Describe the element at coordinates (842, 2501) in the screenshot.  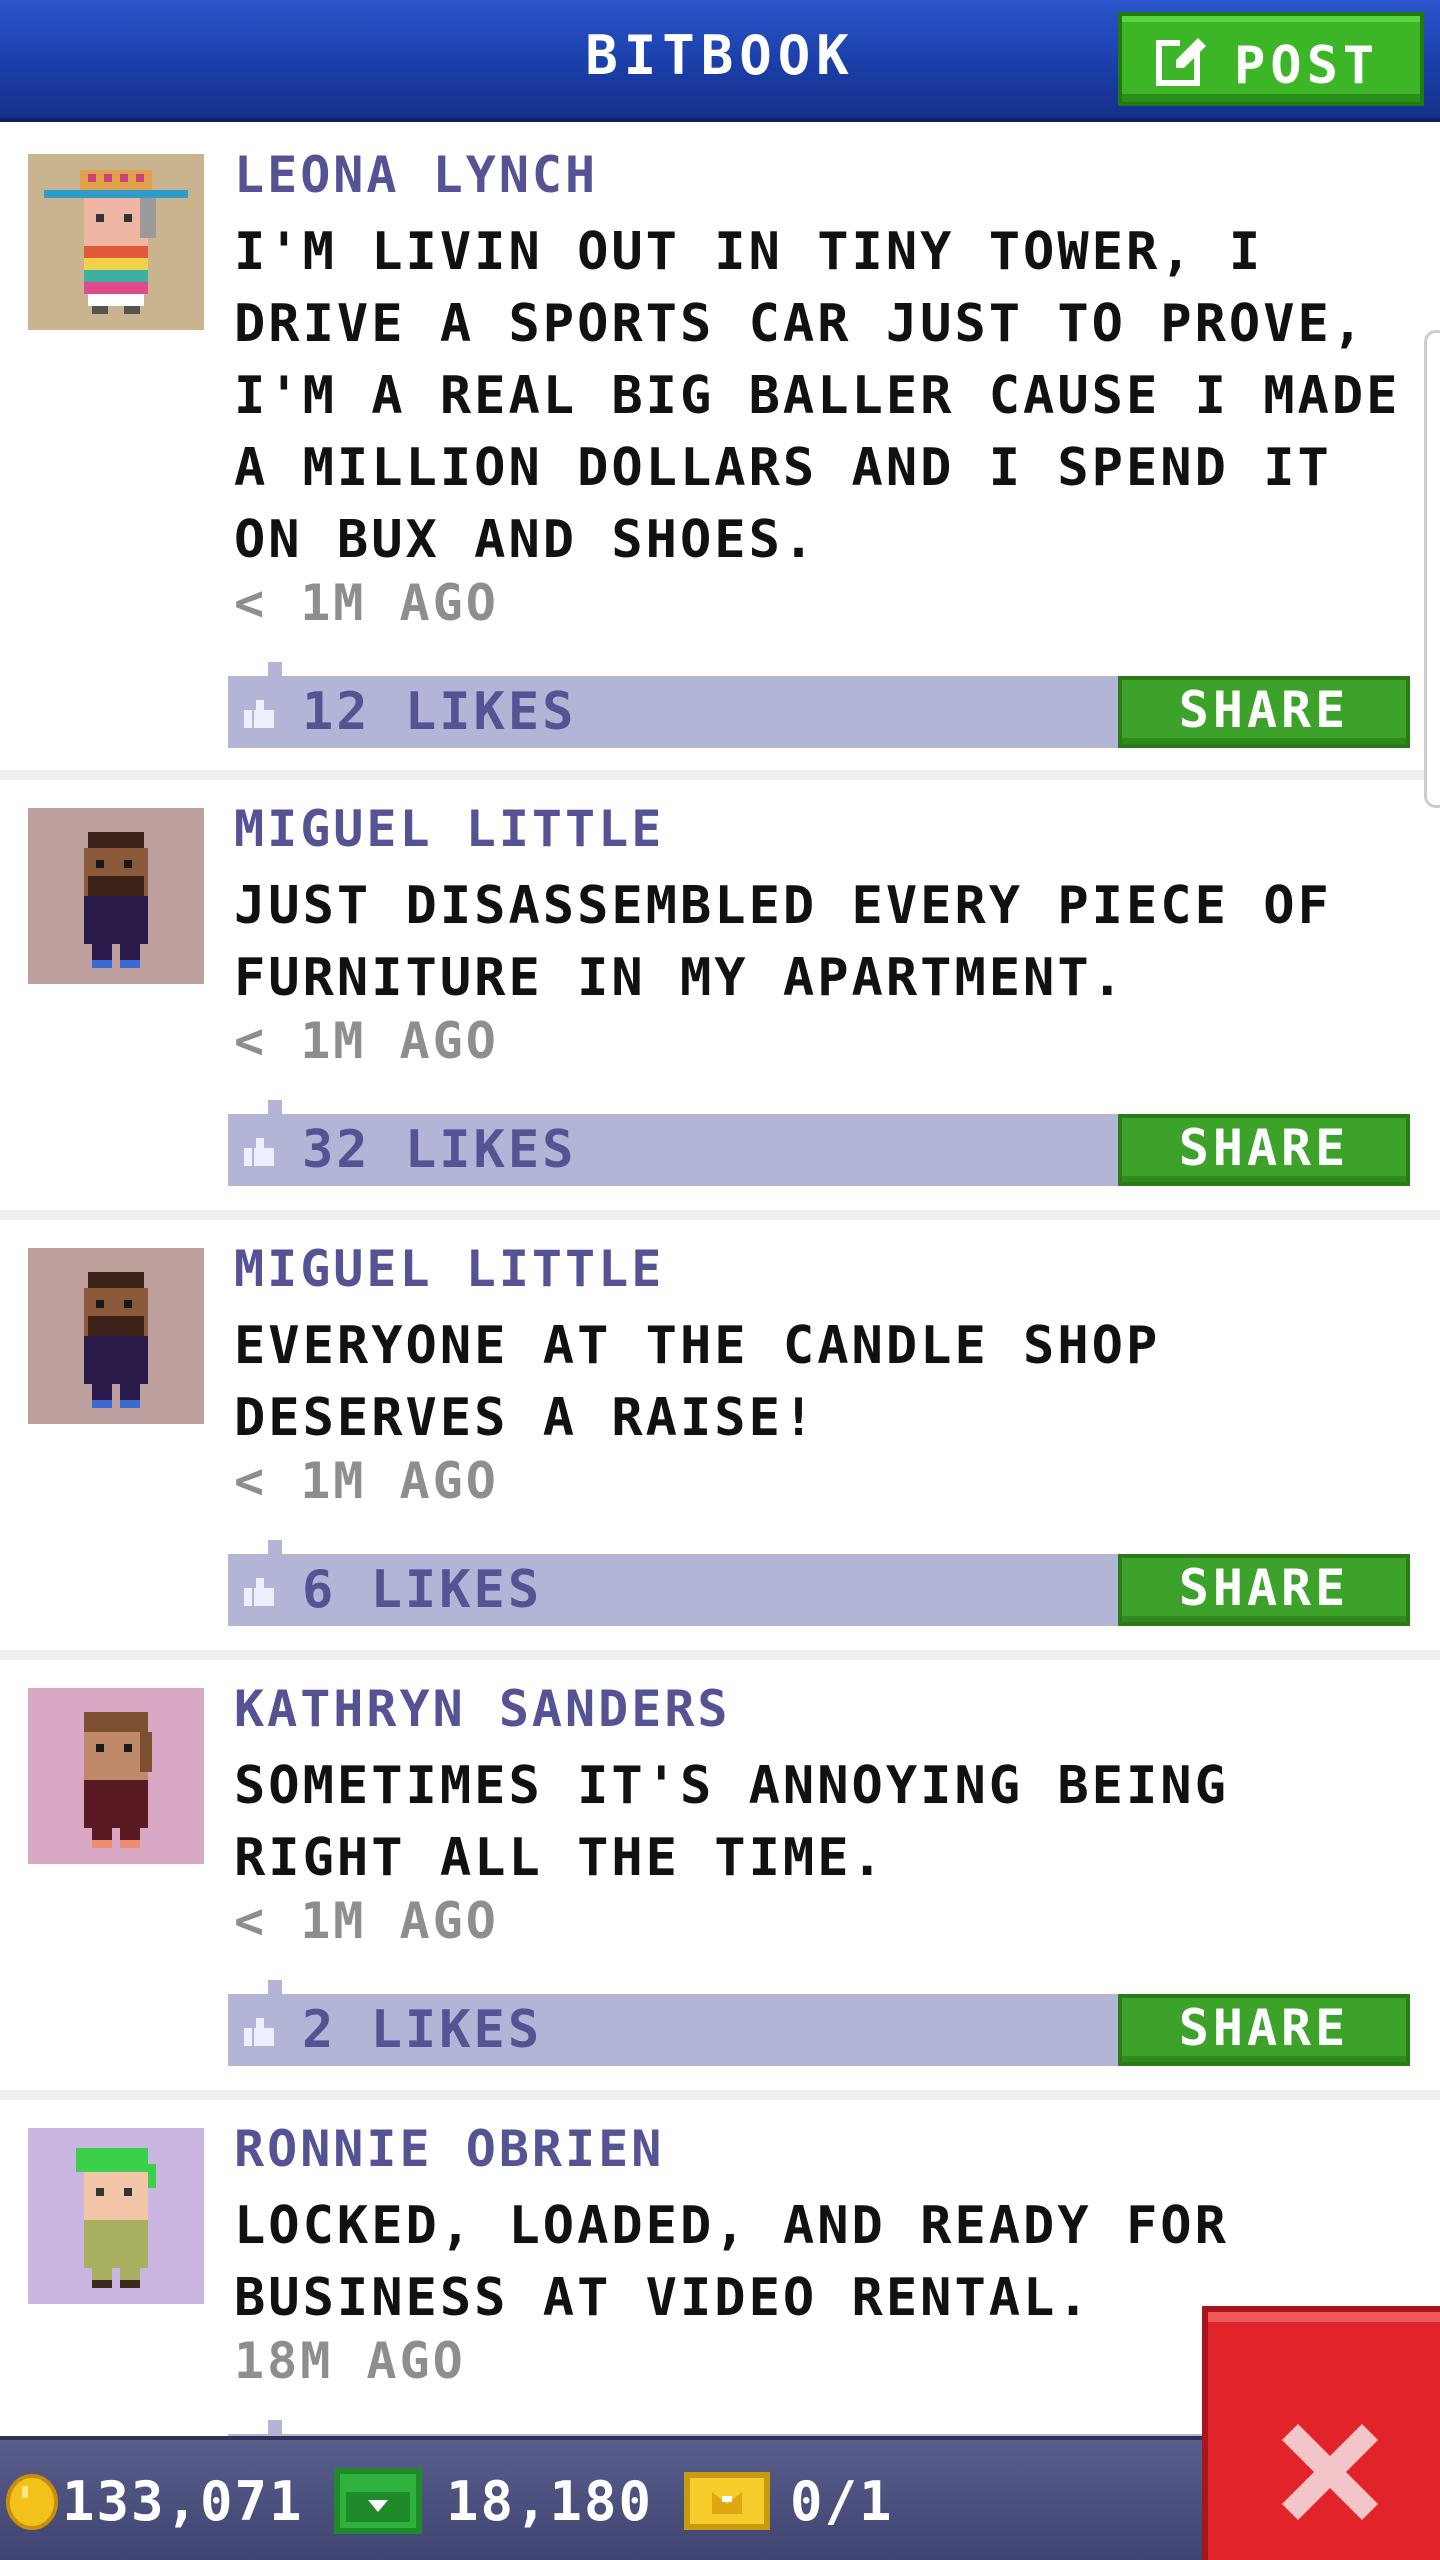
I see `vip-counter: 0/1` at that location.